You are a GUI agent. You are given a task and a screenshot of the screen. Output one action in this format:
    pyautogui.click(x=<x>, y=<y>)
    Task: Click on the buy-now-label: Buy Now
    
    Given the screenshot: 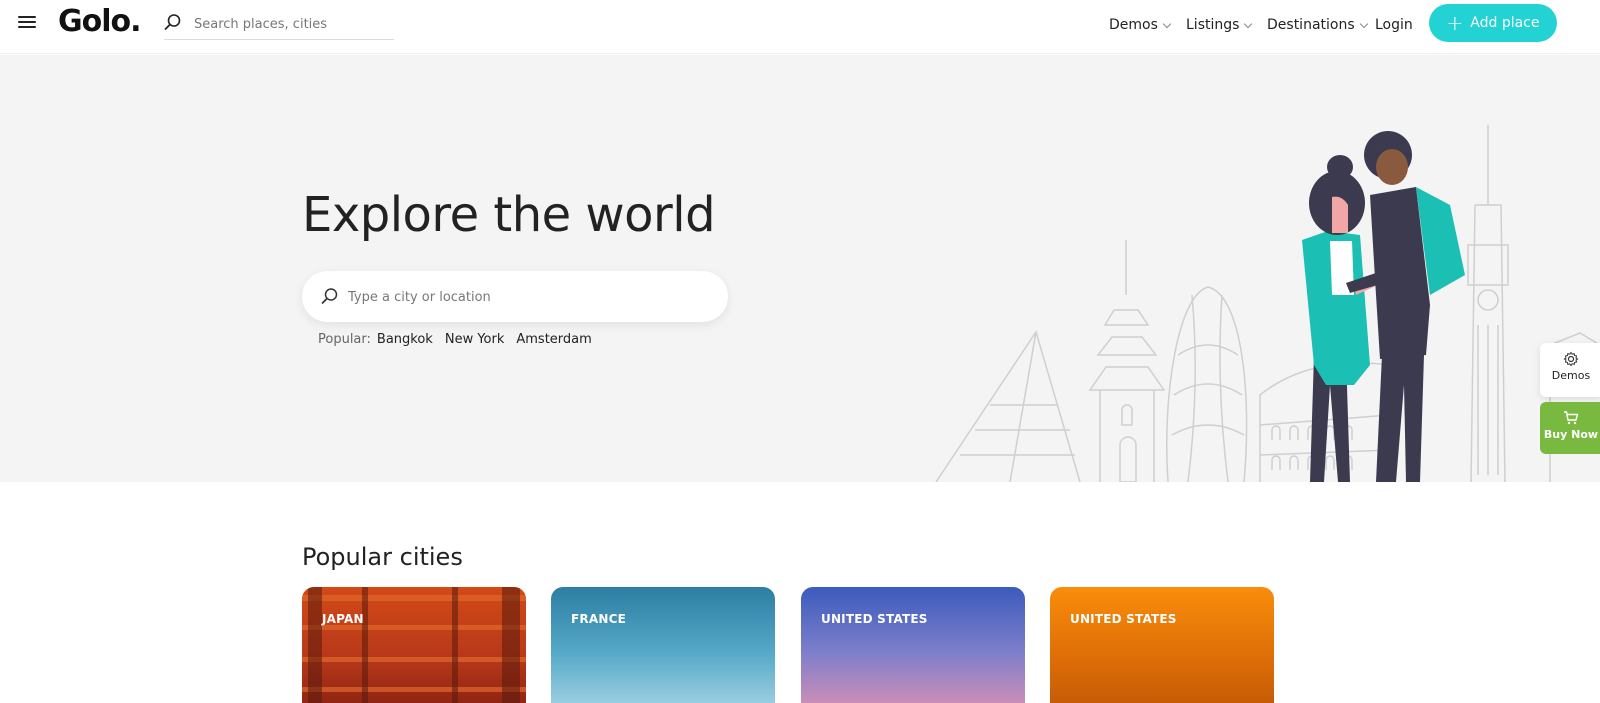 What is the action you would take?
    pyautogui.click(x=1571, y=434)
    